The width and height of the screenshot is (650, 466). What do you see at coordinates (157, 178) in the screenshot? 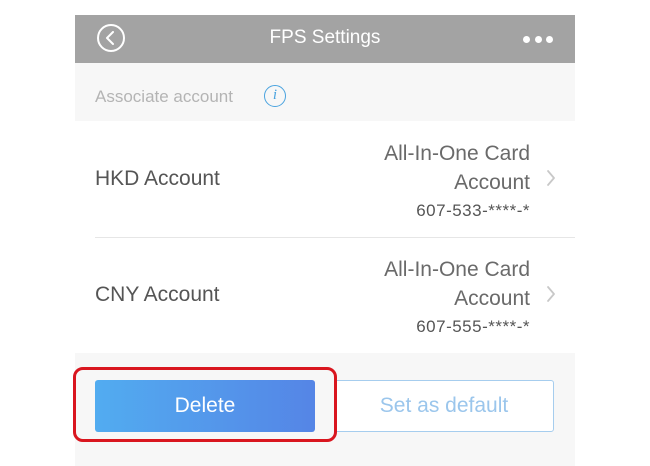
I see `account-label: HKD Account` at bounding box center [157, 178].